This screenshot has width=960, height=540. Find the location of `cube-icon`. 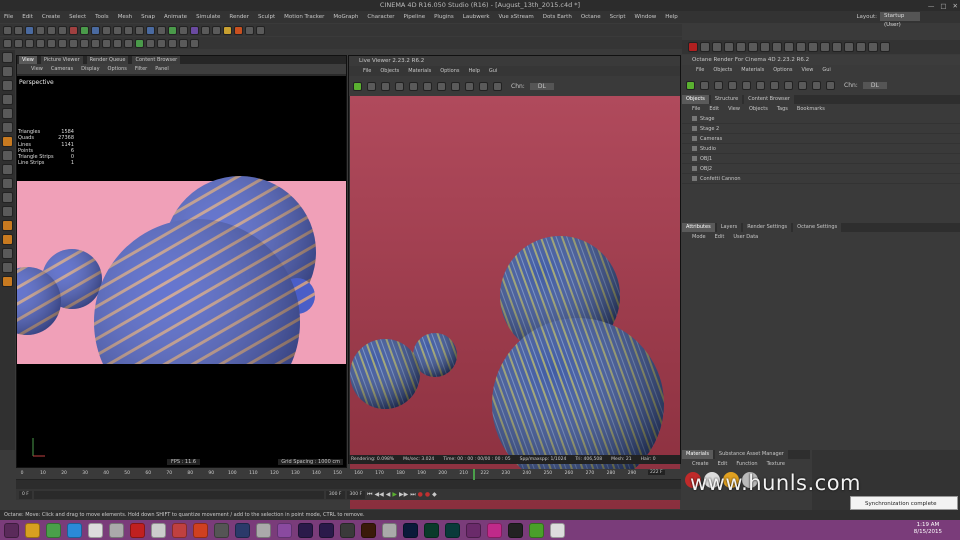

cube-icon is located at coordinates (150, 30).